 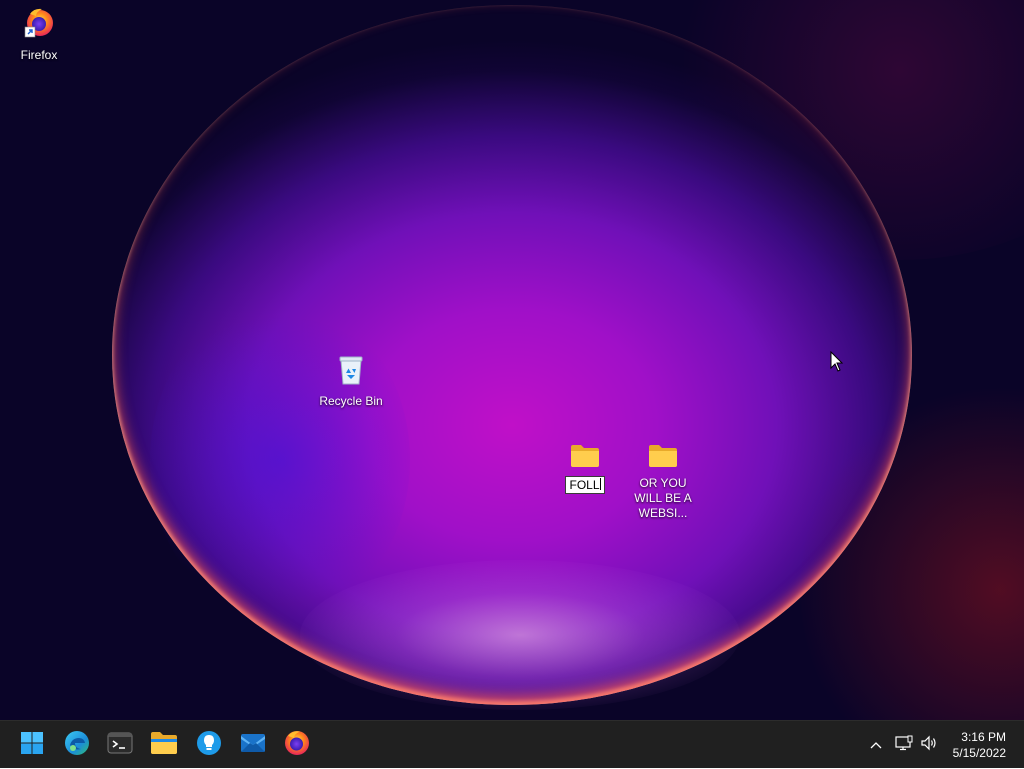 I want to click on windows-start-icon, so click(x=32, y=745).